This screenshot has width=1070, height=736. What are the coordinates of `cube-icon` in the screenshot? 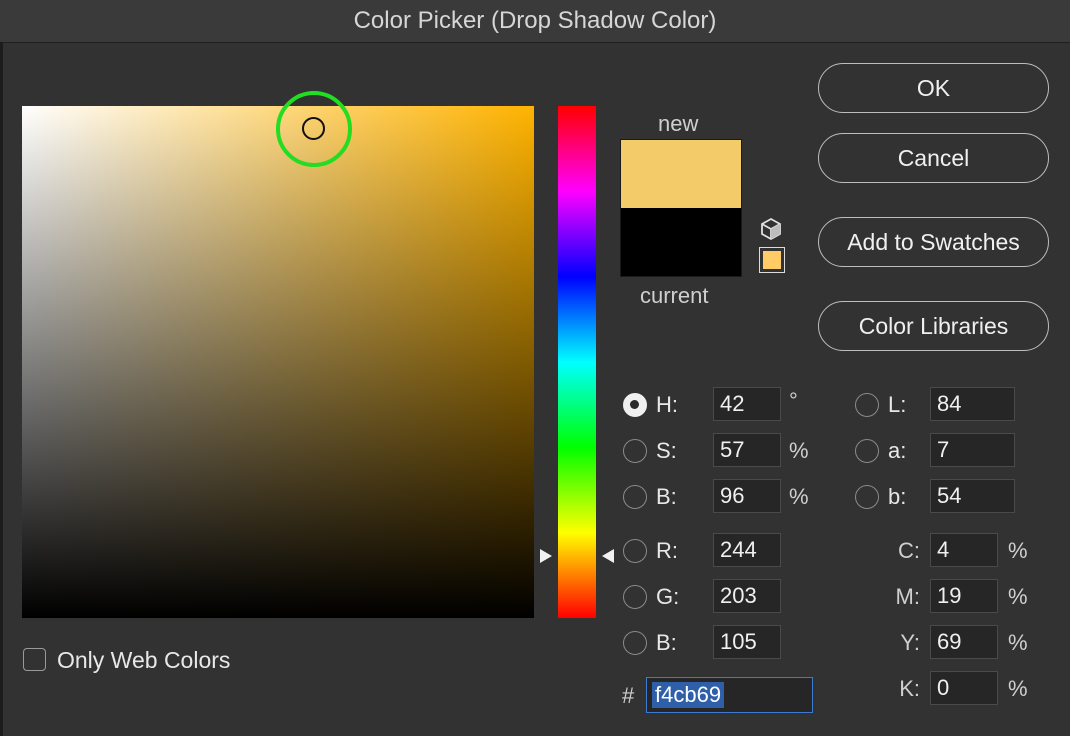 It's located at (771, 229).